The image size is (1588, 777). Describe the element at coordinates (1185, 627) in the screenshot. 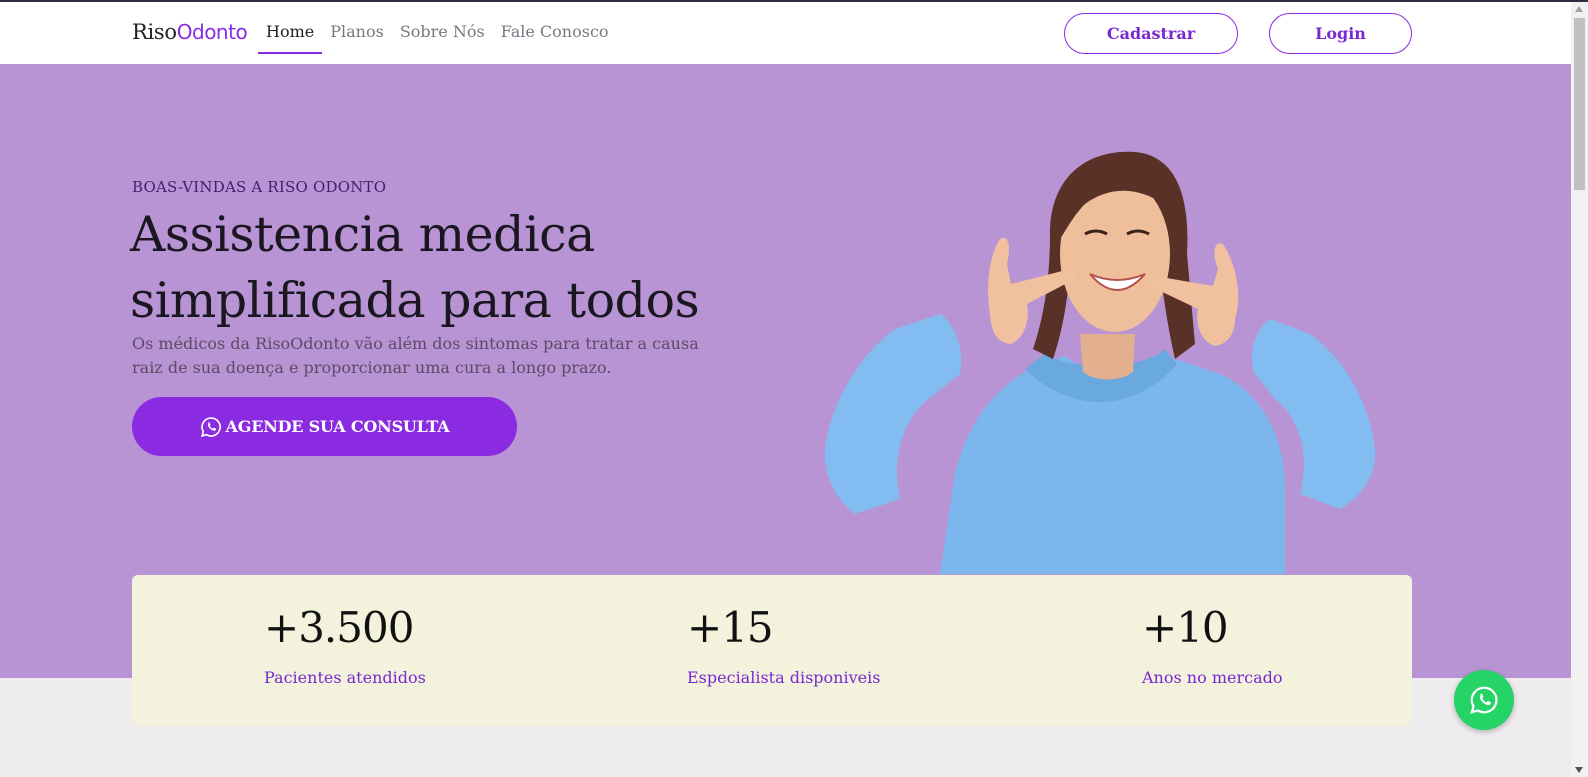

I see `stat-value: +10` at that location.